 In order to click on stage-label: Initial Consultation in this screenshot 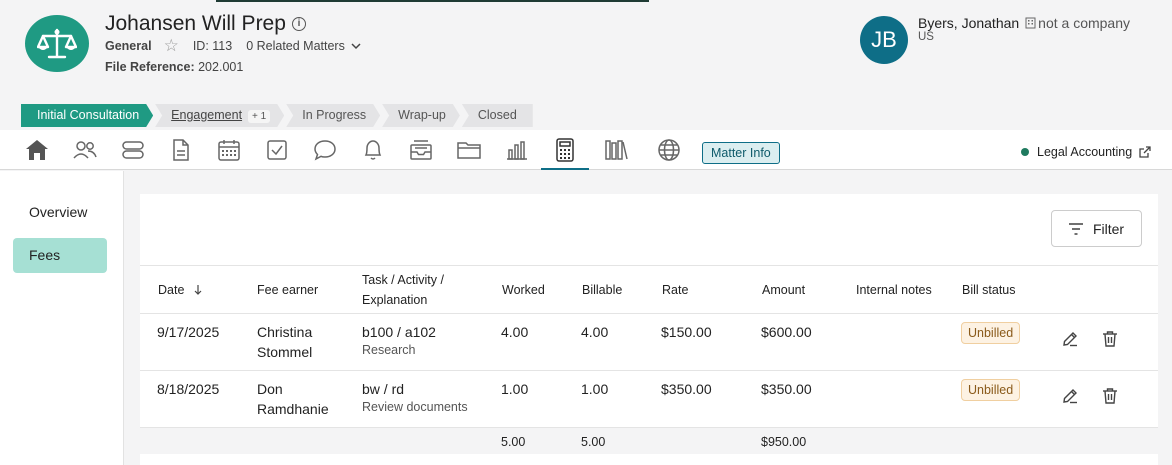, I will do `click(88, 115)`.